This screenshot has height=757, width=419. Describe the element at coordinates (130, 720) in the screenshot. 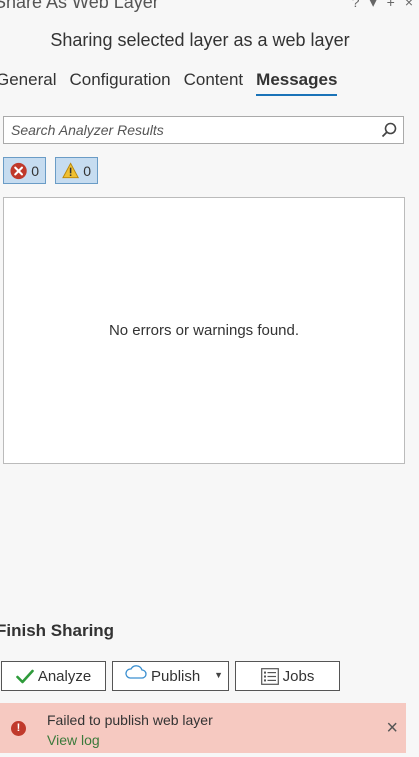

I see `banner-message: Failed to publish web layer` at that location.